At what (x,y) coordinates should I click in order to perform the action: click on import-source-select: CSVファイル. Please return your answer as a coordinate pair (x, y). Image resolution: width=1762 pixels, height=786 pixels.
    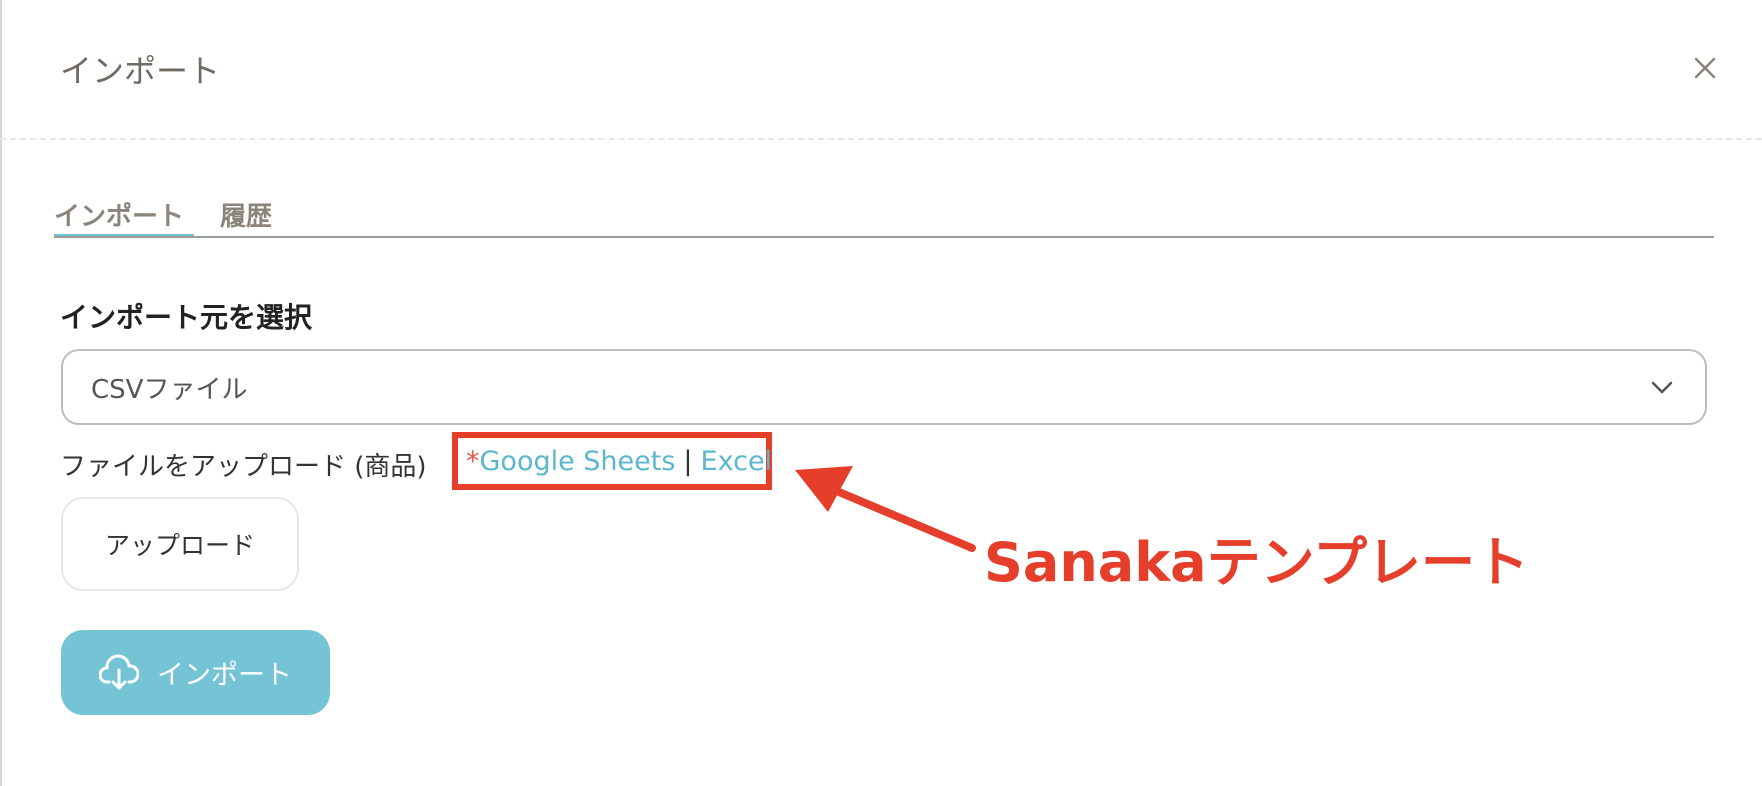
    Looking at the image, I should click on (884, 387).